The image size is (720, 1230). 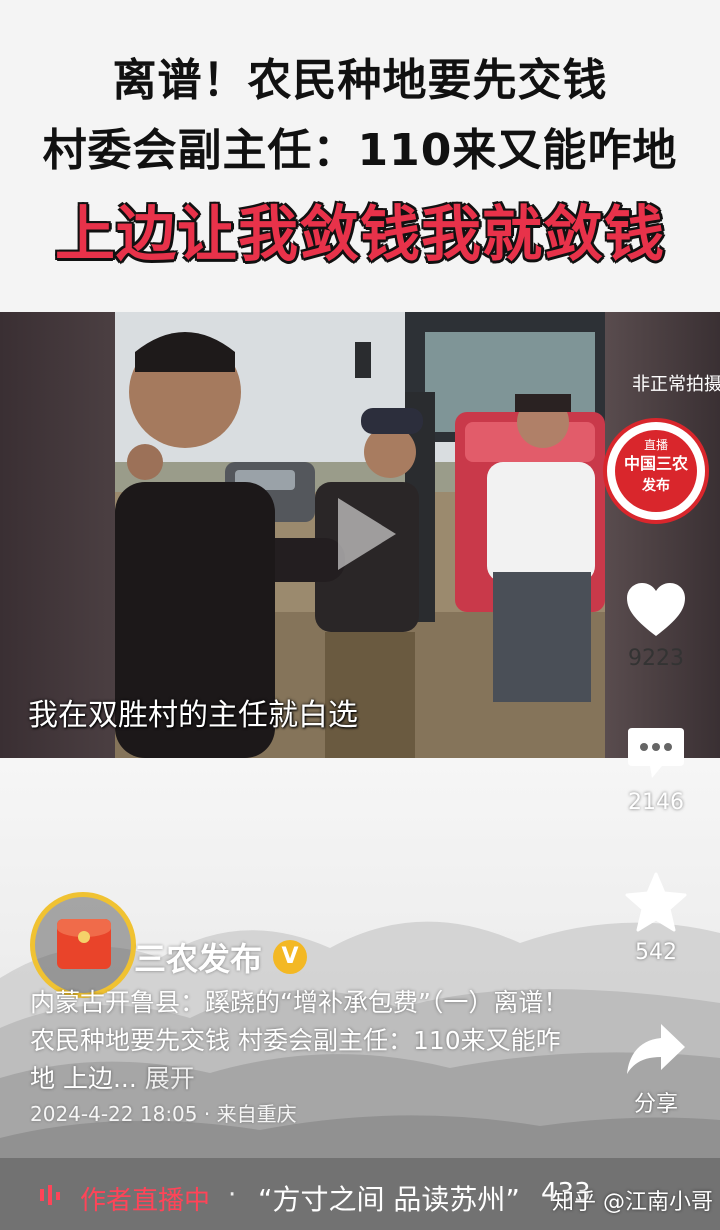 I want to click on channel-logo-middle: 中国三农, so click(x=655, y=463).